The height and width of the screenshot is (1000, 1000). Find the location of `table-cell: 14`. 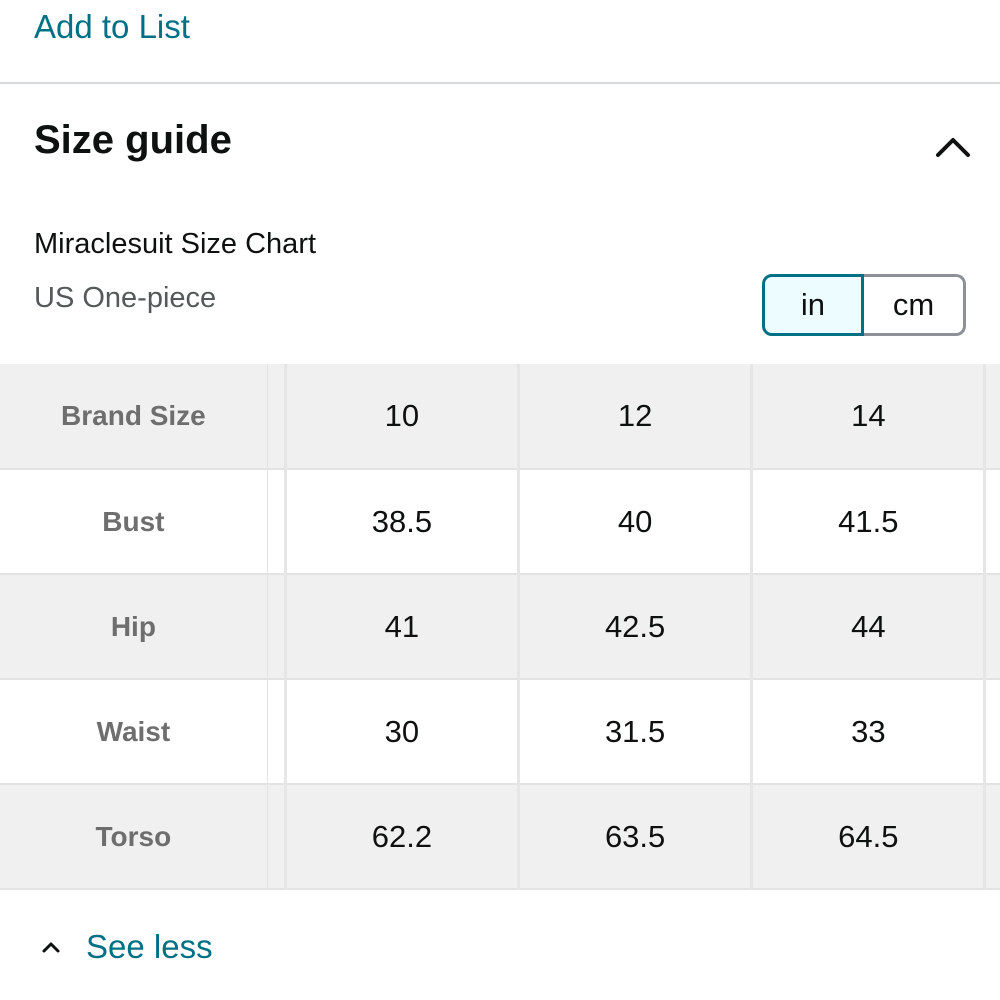

table-cell: 14 is located at coordinates (869, 416).